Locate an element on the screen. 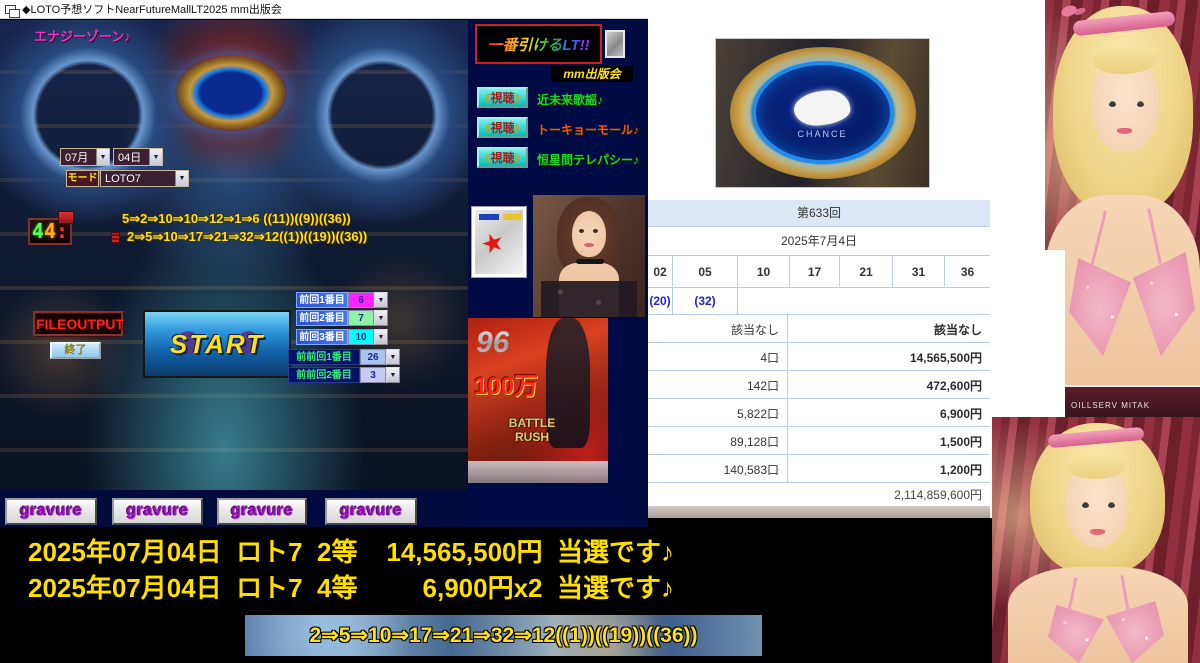  predicted-sequence-1: 5⇒2⇒10⇒10⇒12⇒1⇒6 ((11))((9))((36)) is located at coordinates (236, 218).